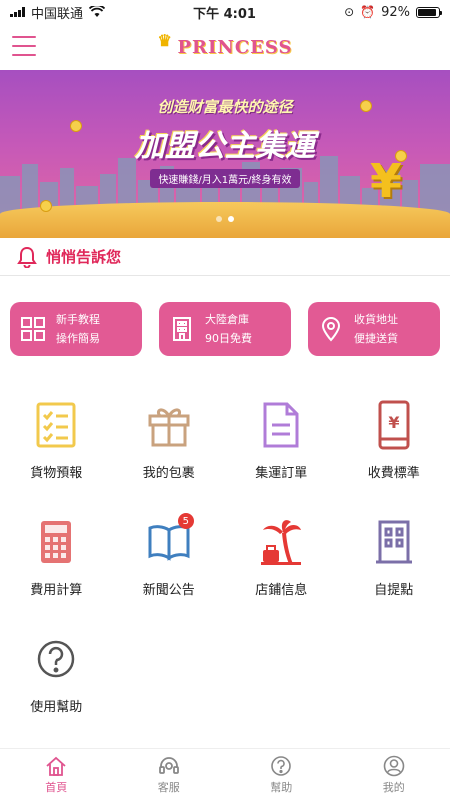  What do you see at coordinates (228, 338) in the screenshot?
I see `quick-card-line2: 90日免費` at bounding box center [228, 338].